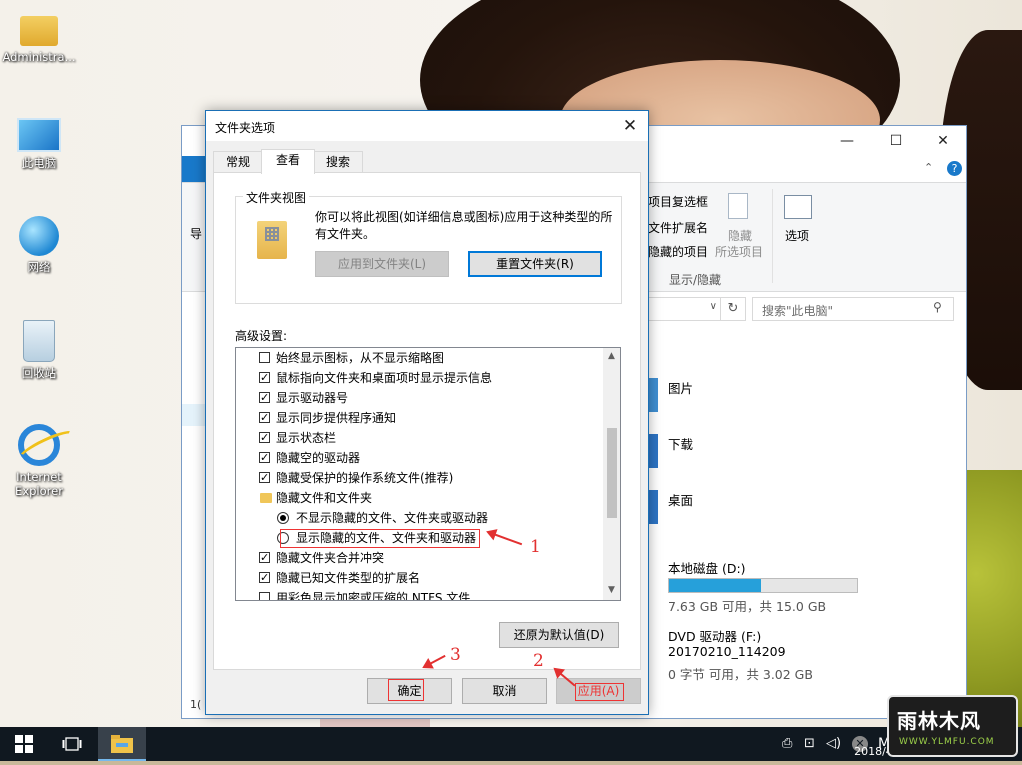 The width and height of the screenshot is (1022, 765). I want to click on watermark-text: 雨林木风, so click(939, 721).